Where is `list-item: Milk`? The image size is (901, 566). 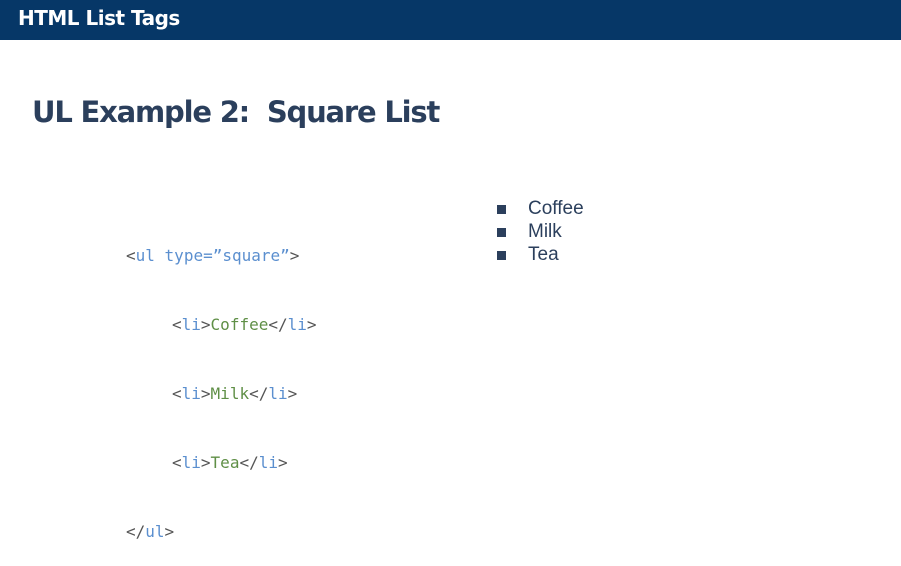
list-item: Milk is located at coordinates (540, 231).